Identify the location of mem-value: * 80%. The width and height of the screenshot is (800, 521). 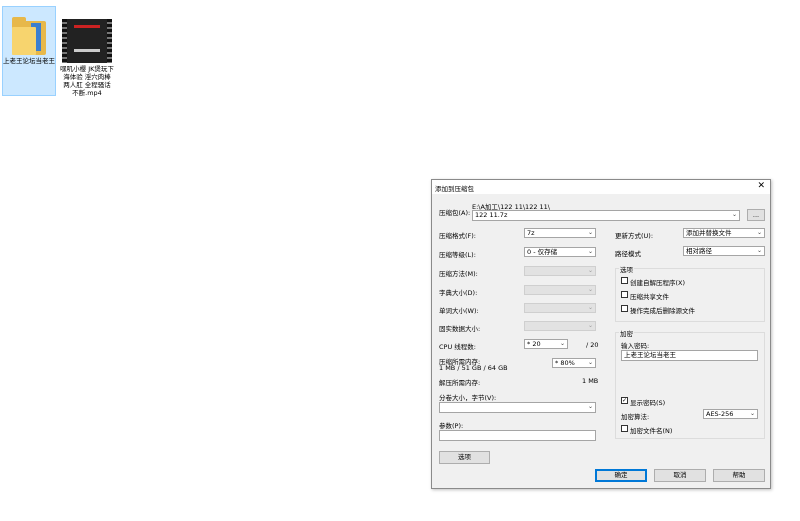
(565, 363).